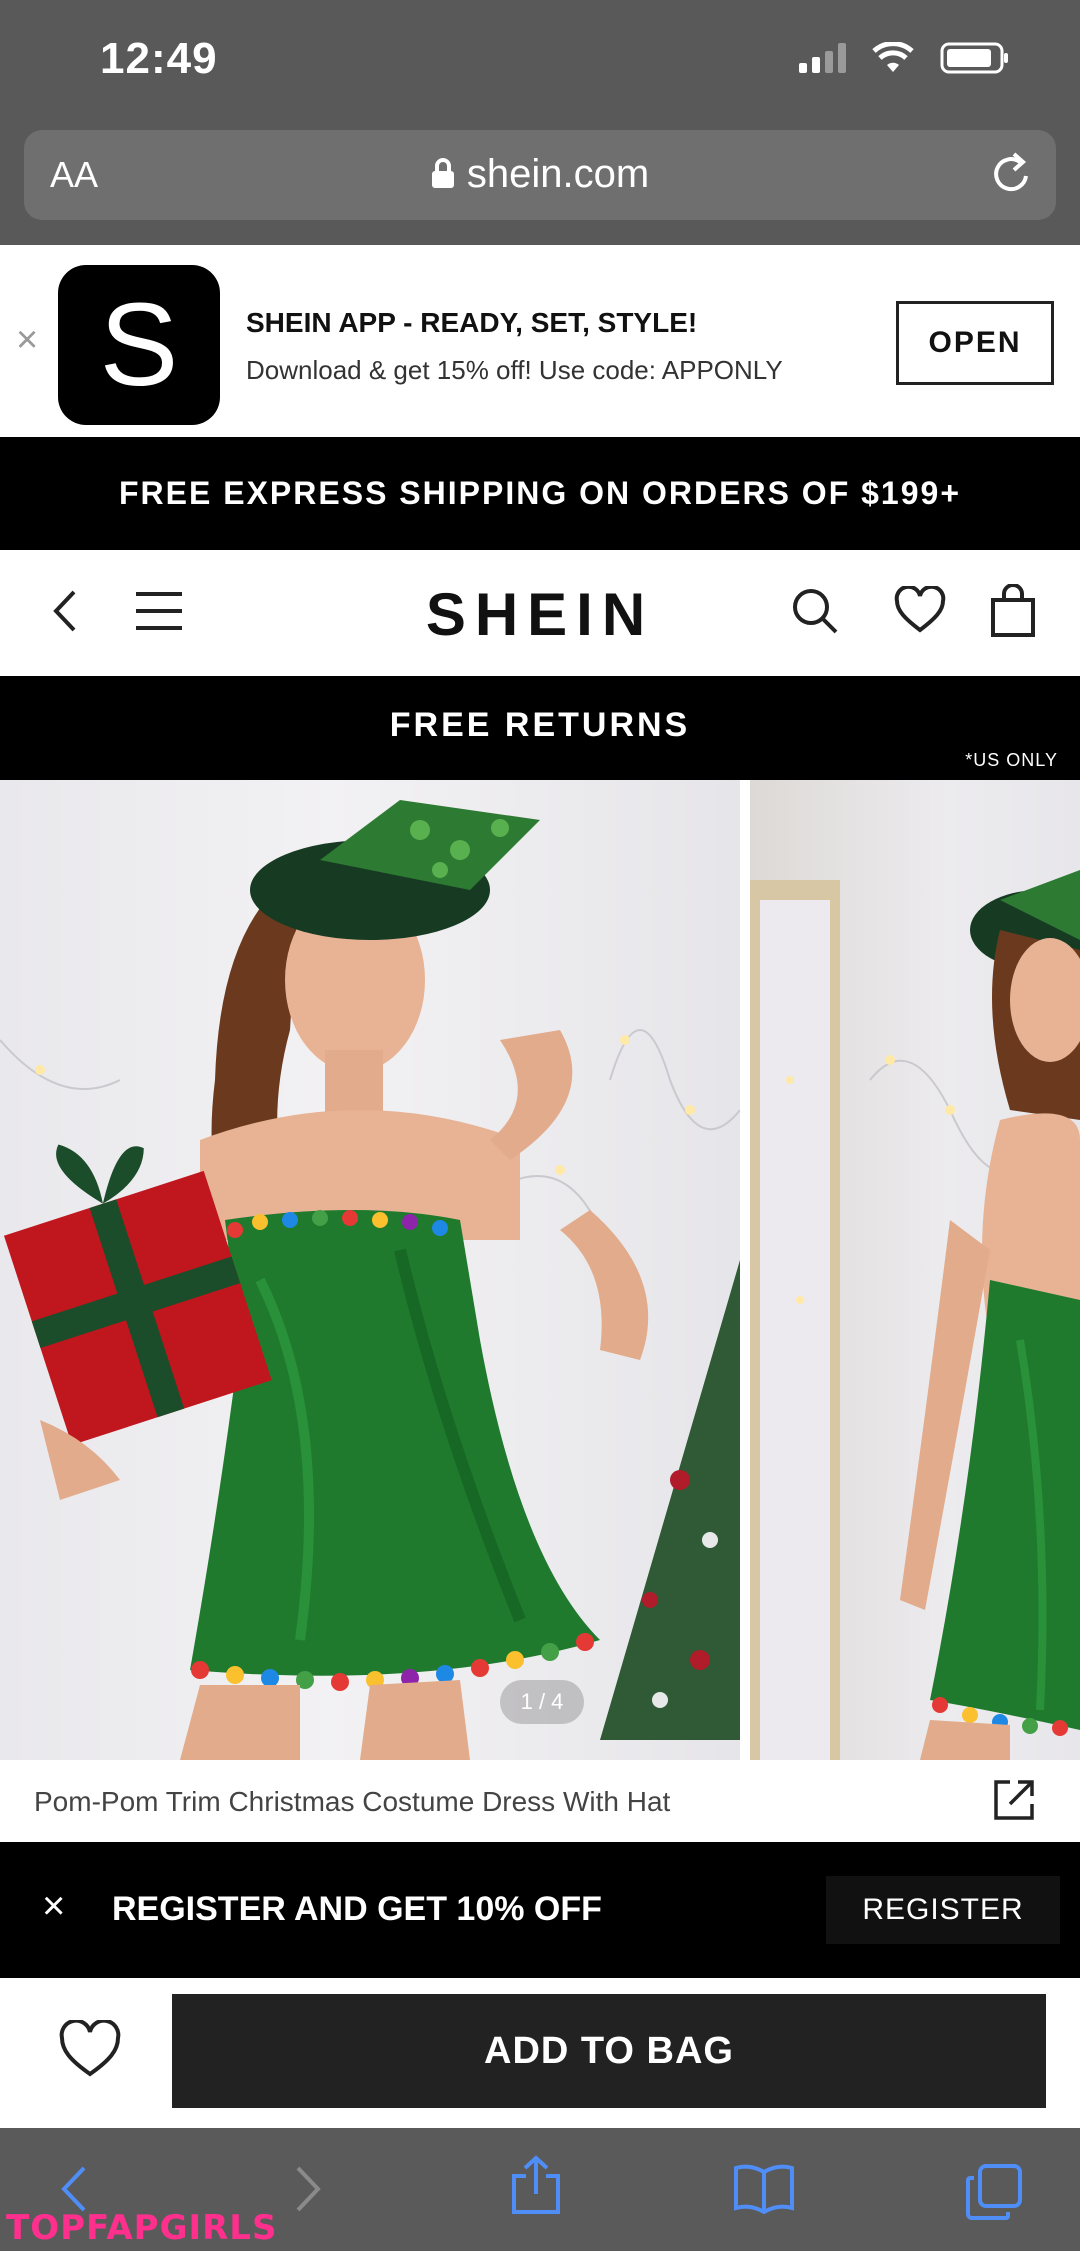 The height and width of the screenshot is (2251, 1080). I want to click on banner-close-button: ×, so click(27, 340).